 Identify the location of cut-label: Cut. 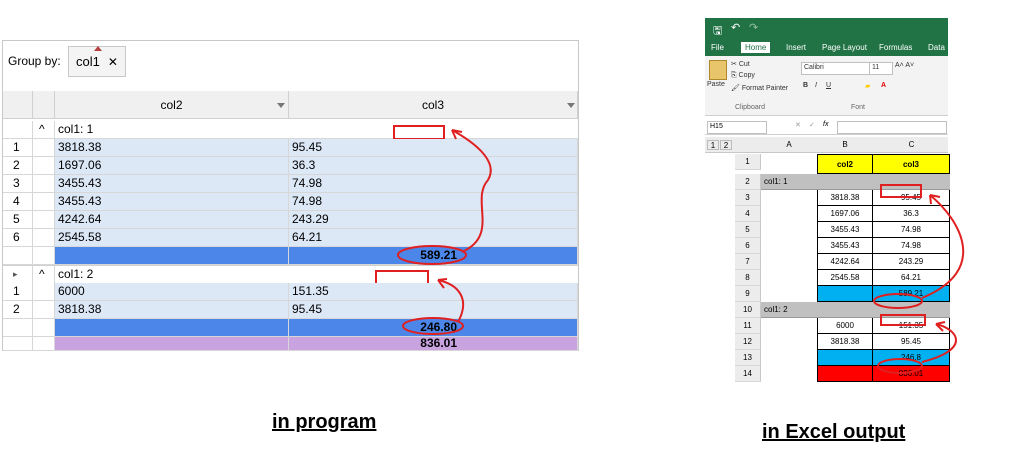
(744, 64).